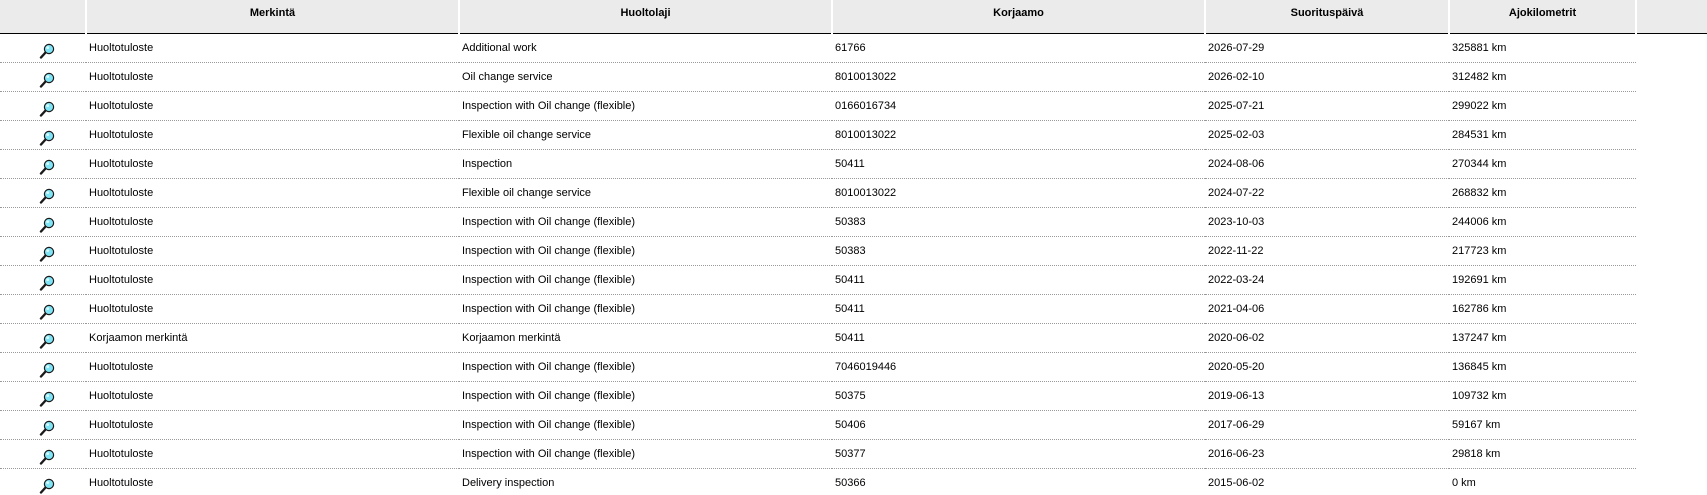 The image size is (1707, 495). I want to click on header-suorituspaiva: Suorituspäivä, so click(1327, 17).